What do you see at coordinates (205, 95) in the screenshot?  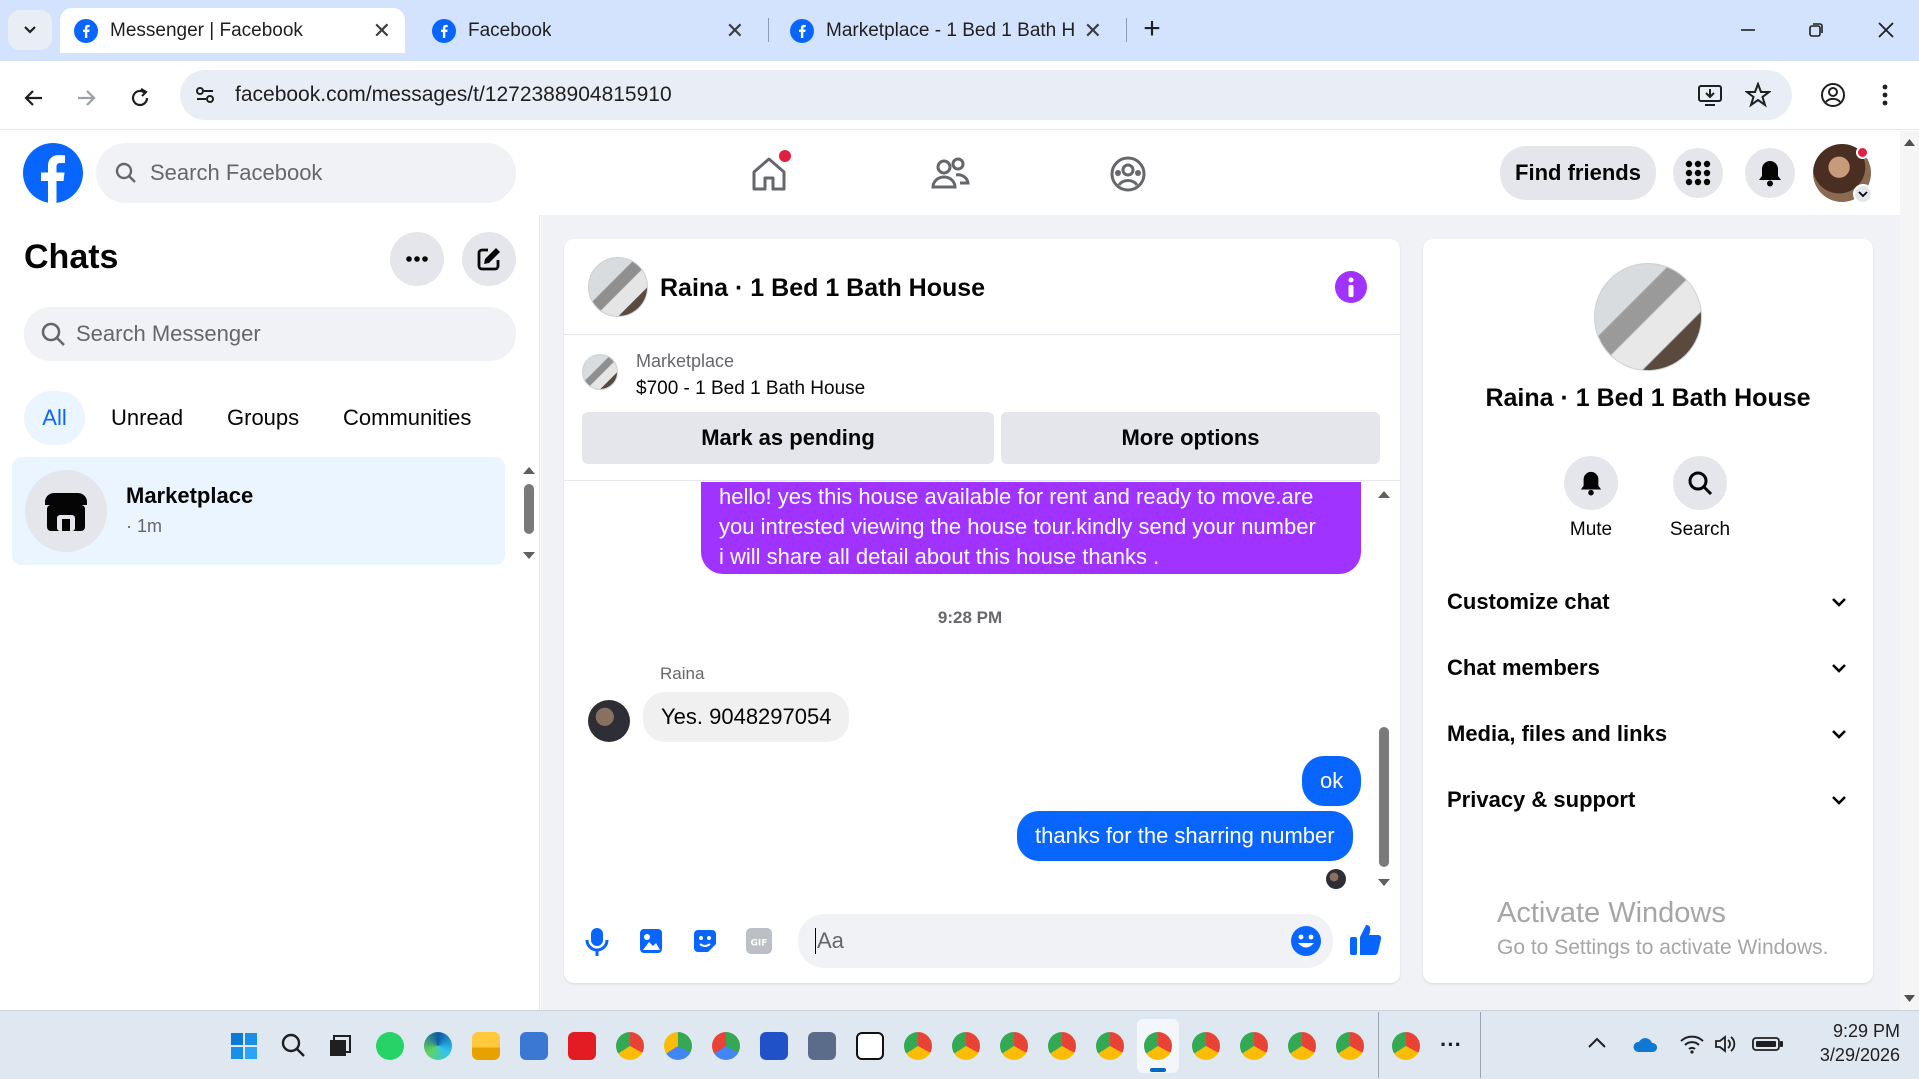 I see `site-info-icon` at bounding box center [205, 95].